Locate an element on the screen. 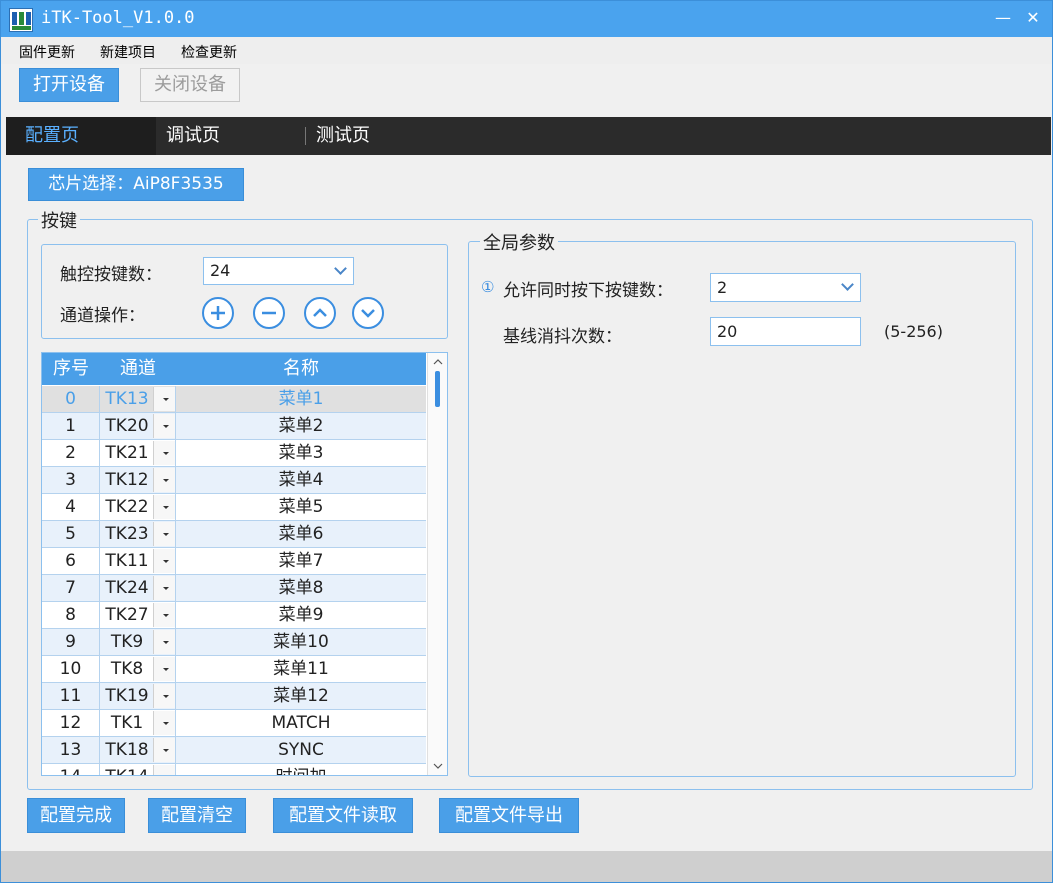 Image resolution: width=1053 pixels, height=883 pixels. tab-separator is located at coordinates (305, 136).